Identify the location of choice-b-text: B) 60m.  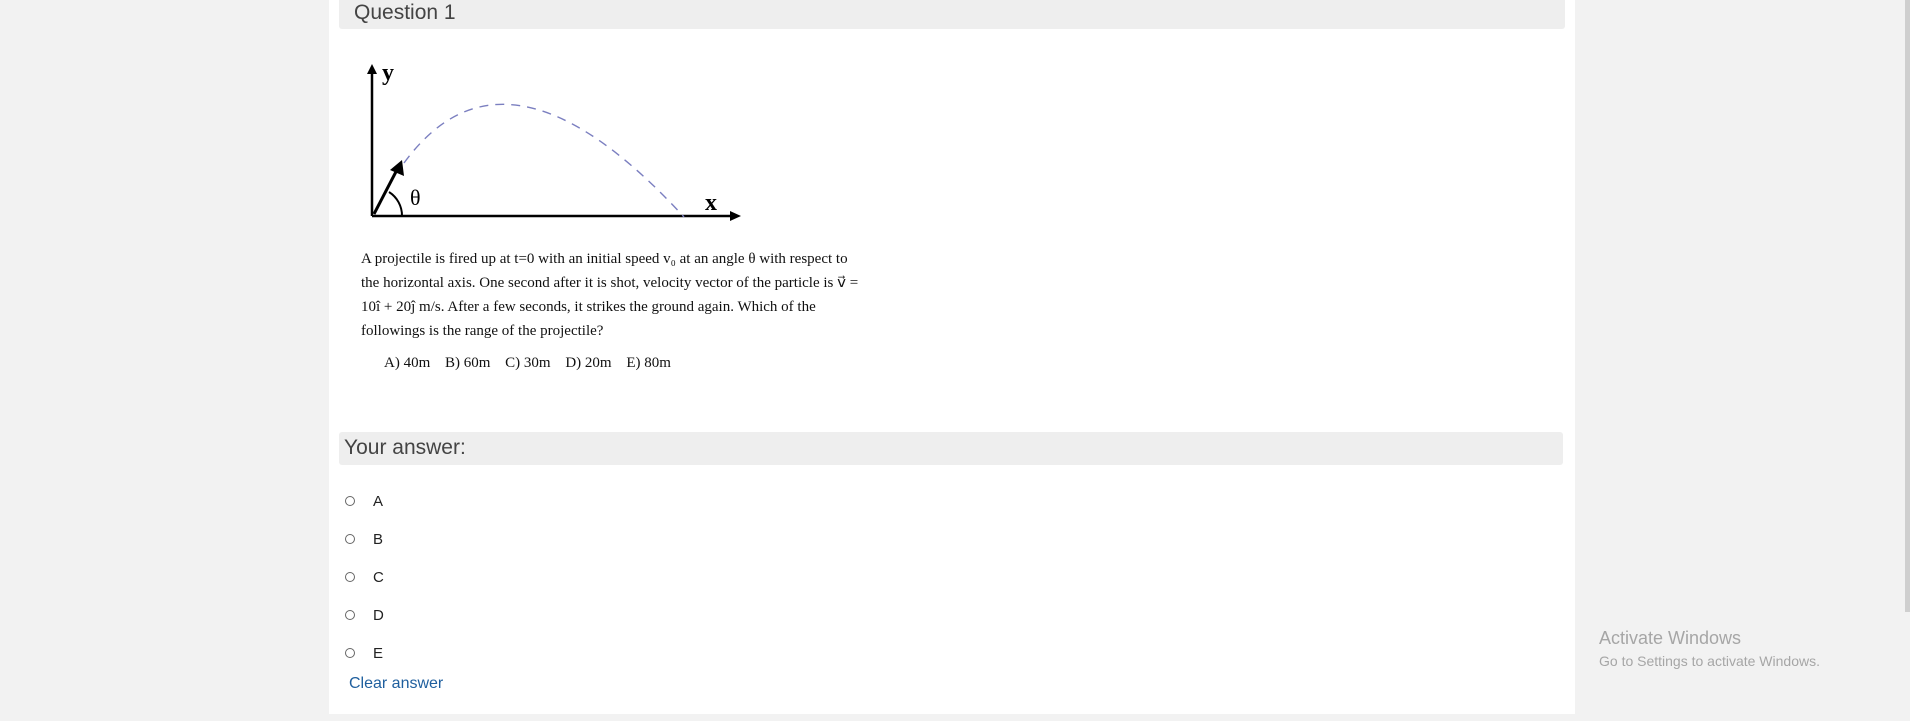
(468, 363).